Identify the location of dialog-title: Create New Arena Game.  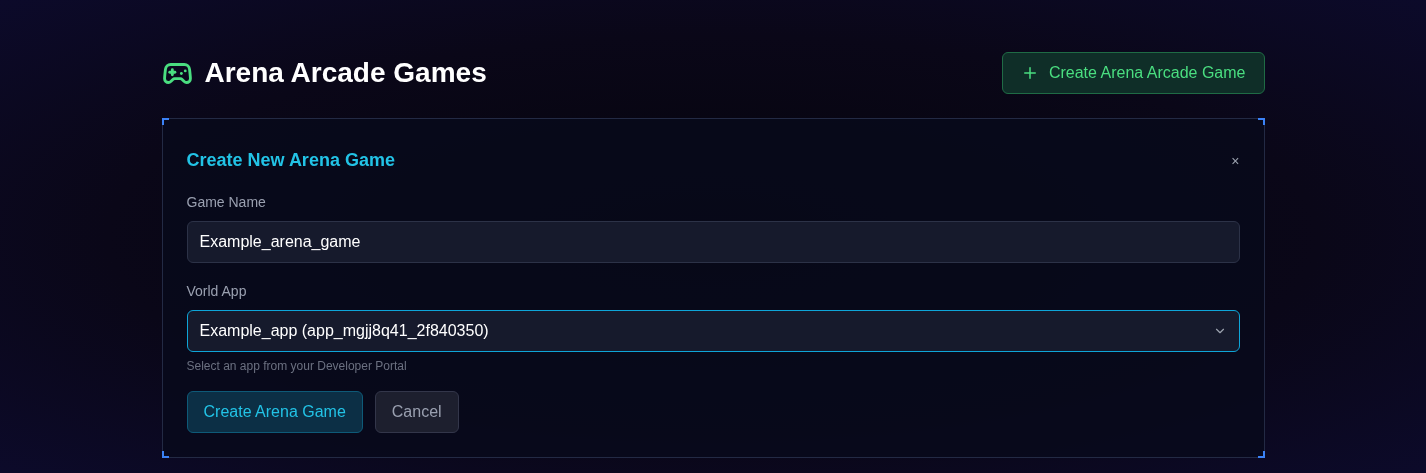
(290, 160).